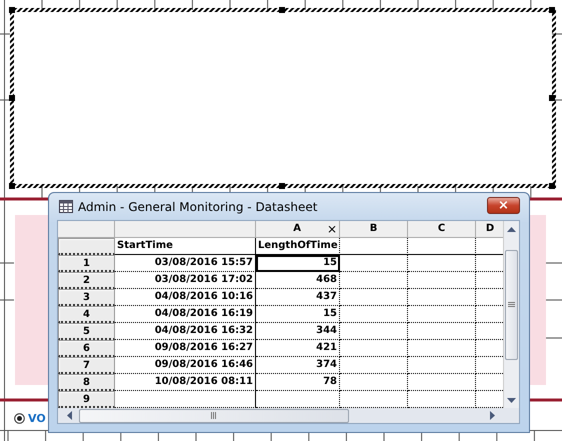 This screenshot has height=441, width=562. Describe the element at coordinates (298, 246) in the screenshot. I see `field-name: LengthOfTime` at that location.